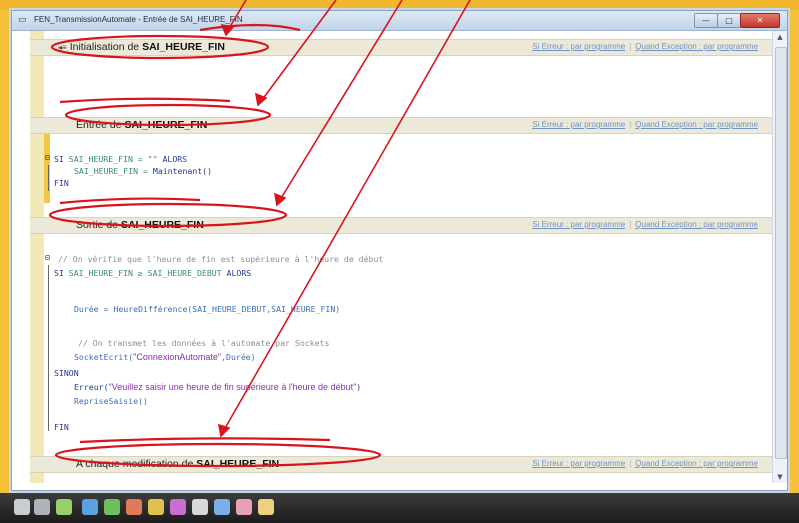  I want to click on taskbar, so click(399, 508).